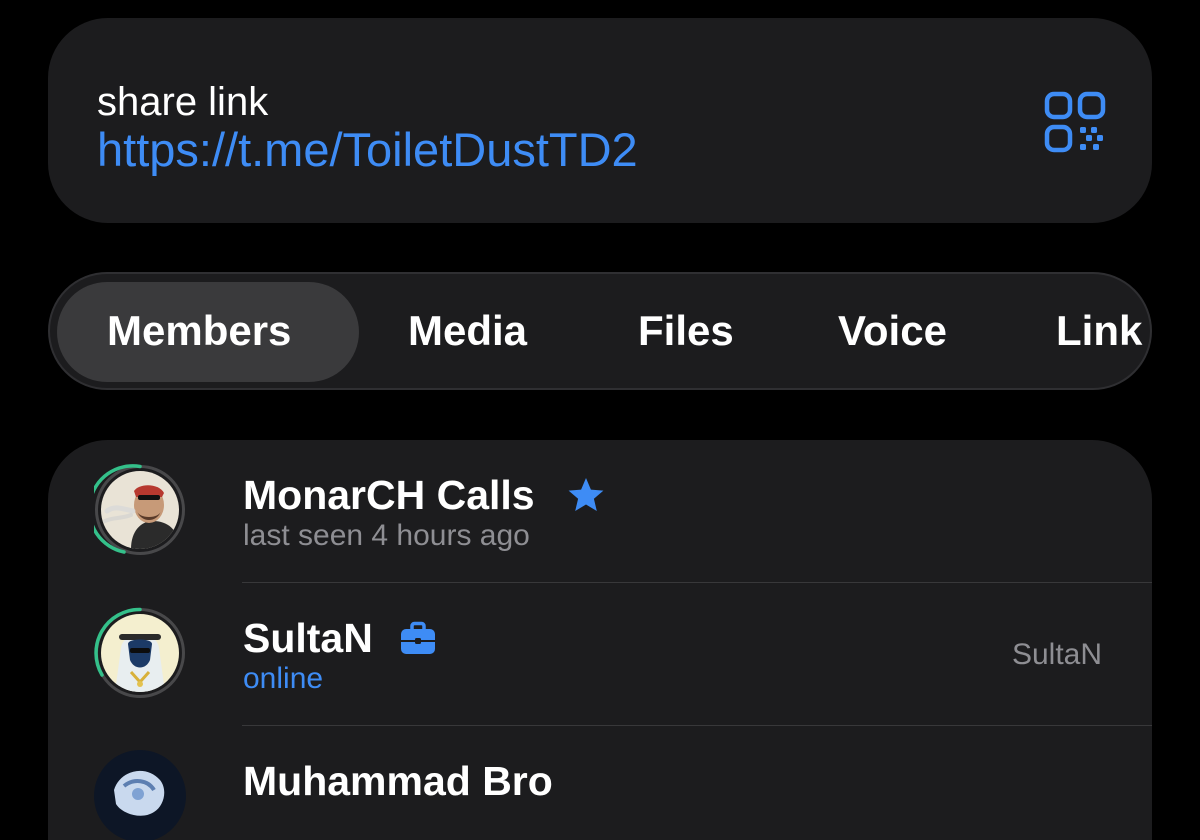 The width and height of the screenshot is (1200, 840). What do you see at coordinates (308, 638) in the screenshot?
I see `member-name: SultaN` at bounding box center [308, 638].